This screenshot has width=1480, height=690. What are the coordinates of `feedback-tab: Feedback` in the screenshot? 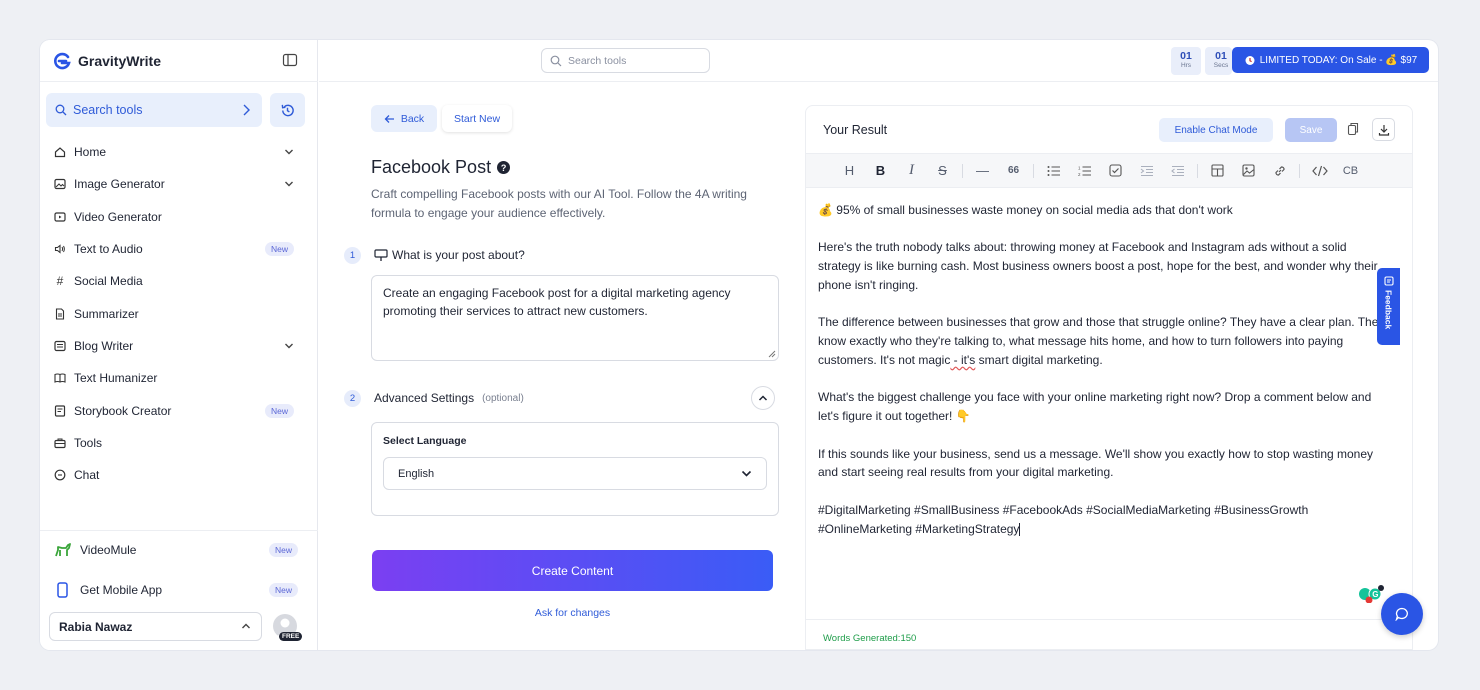 It's located at (1388, 306).